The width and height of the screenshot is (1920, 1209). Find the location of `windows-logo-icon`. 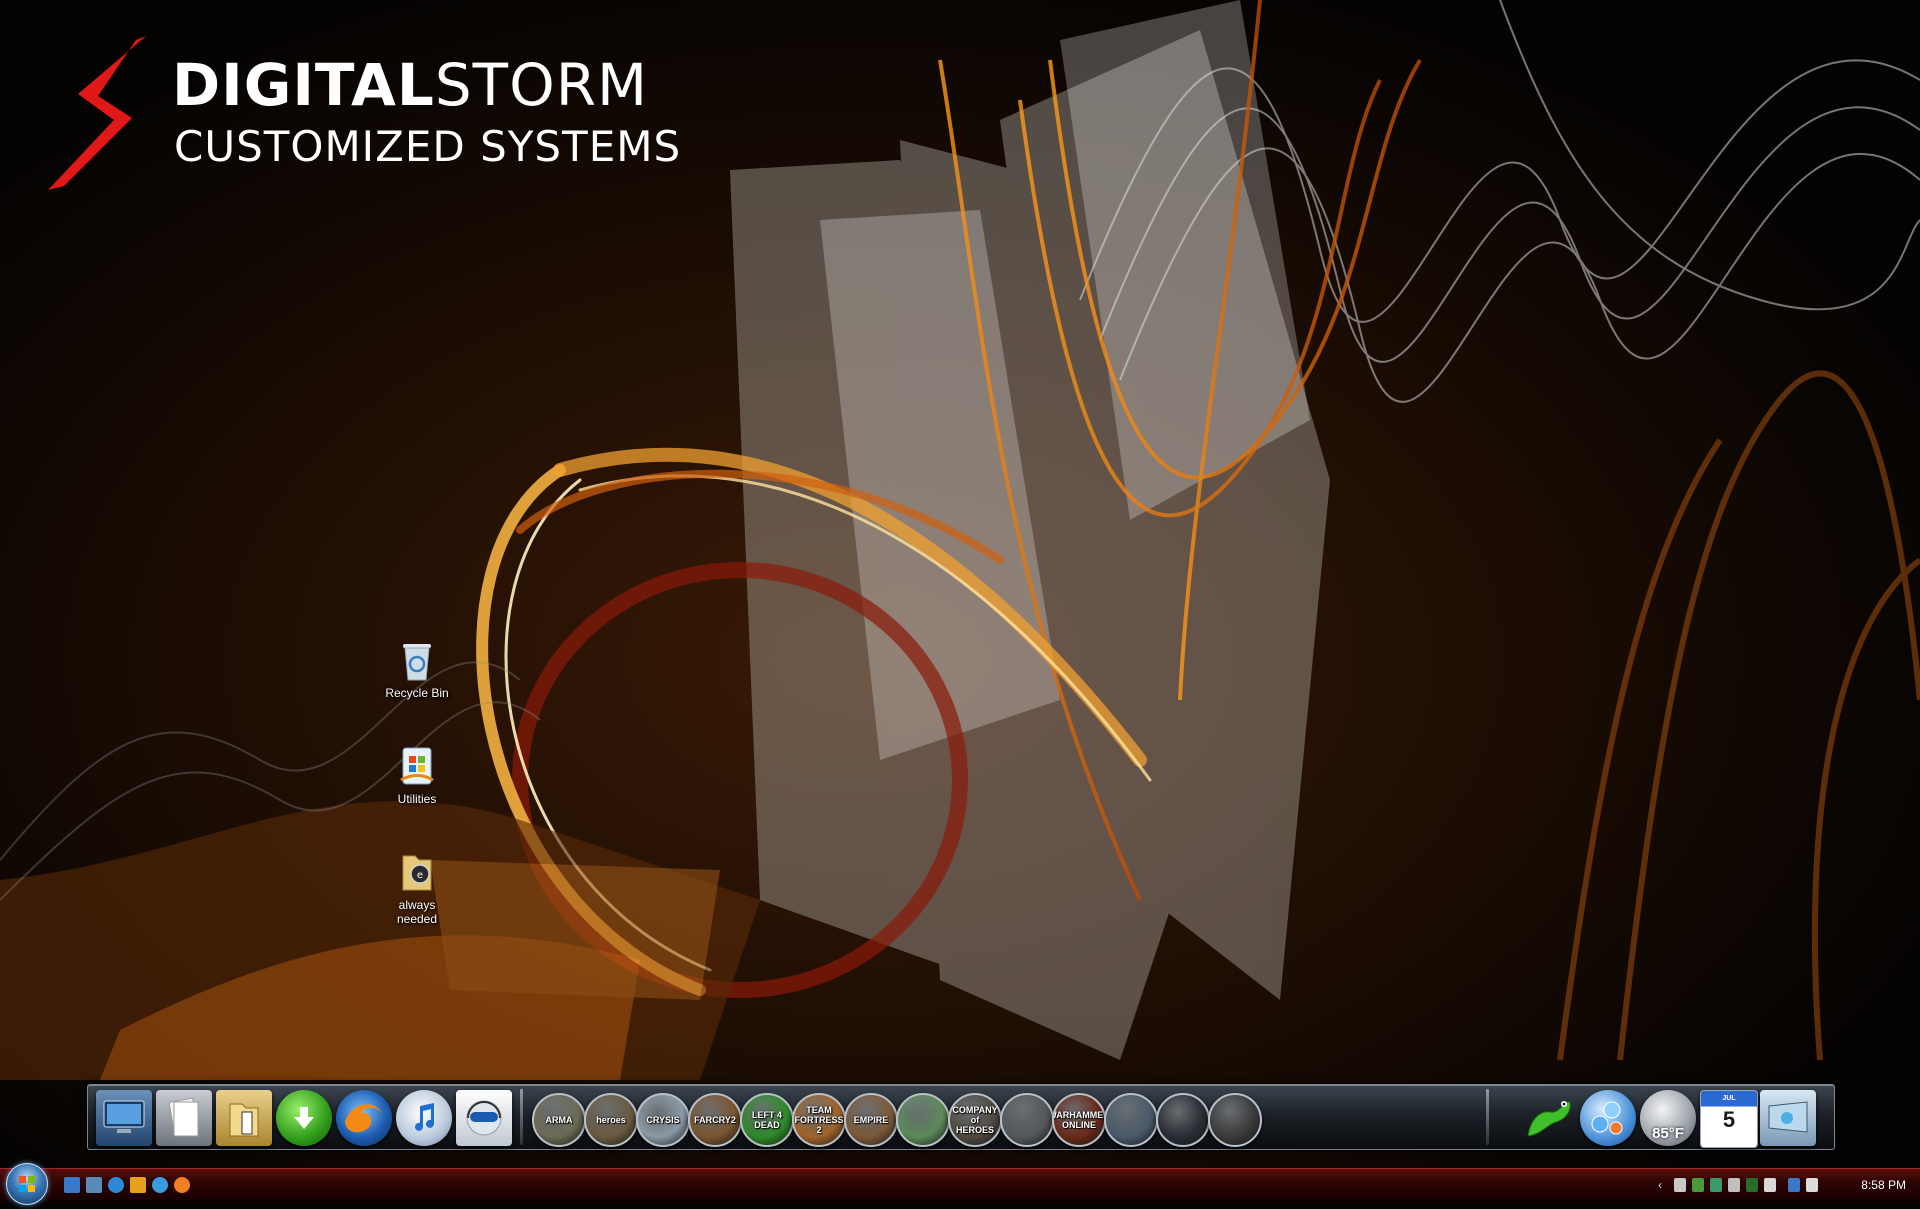

windows-logo-icon is located at coordinates (27, 1184).